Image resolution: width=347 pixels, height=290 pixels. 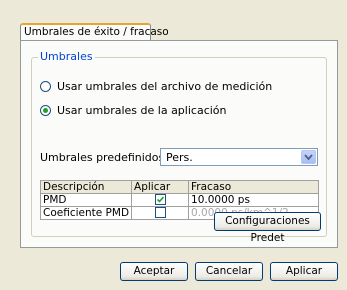 What do you see at coordinates (304, 271) in the screenshot?
I see `apply-button: Aplicar` at bounding box center [304, 271].